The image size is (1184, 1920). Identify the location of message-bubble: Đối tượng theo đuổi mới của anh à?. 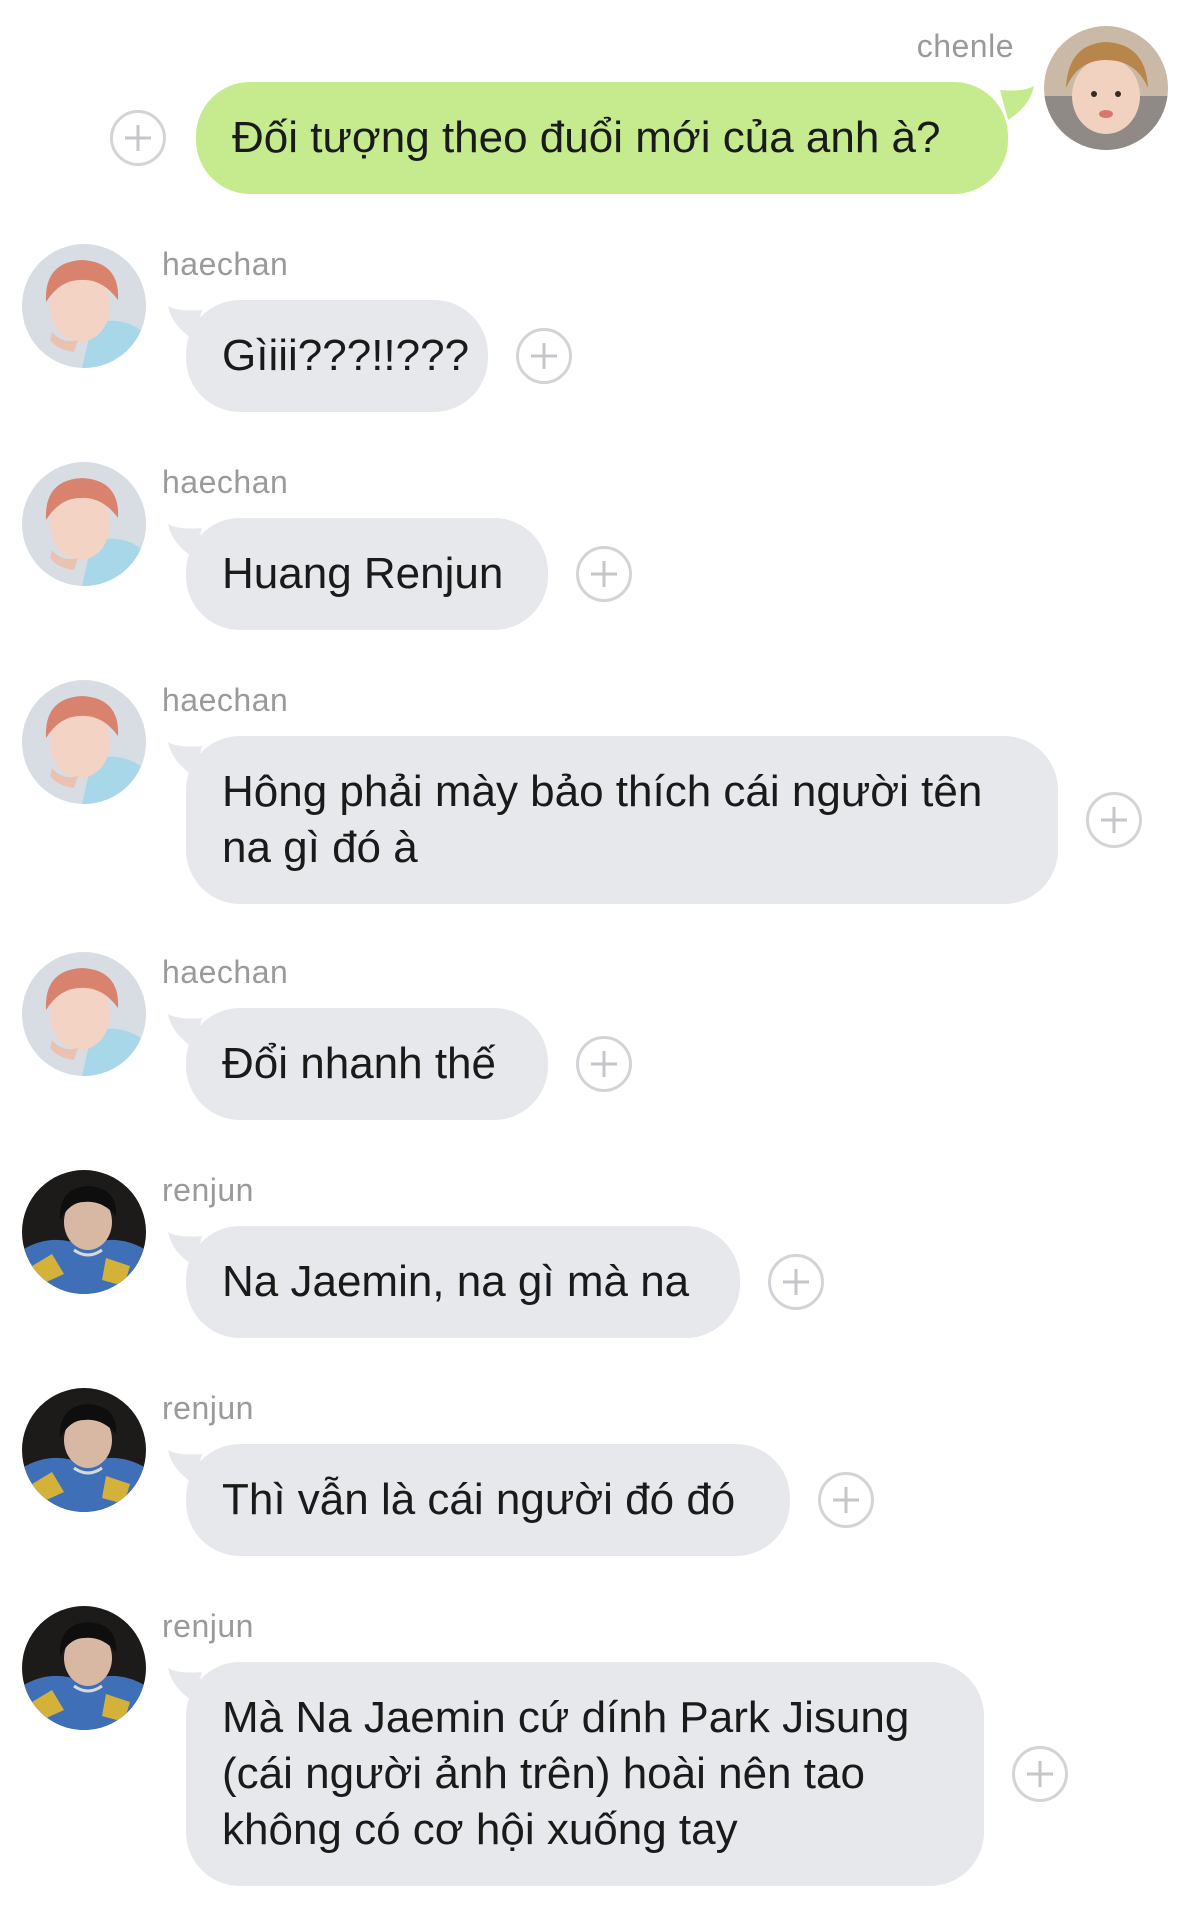
(602, 138).